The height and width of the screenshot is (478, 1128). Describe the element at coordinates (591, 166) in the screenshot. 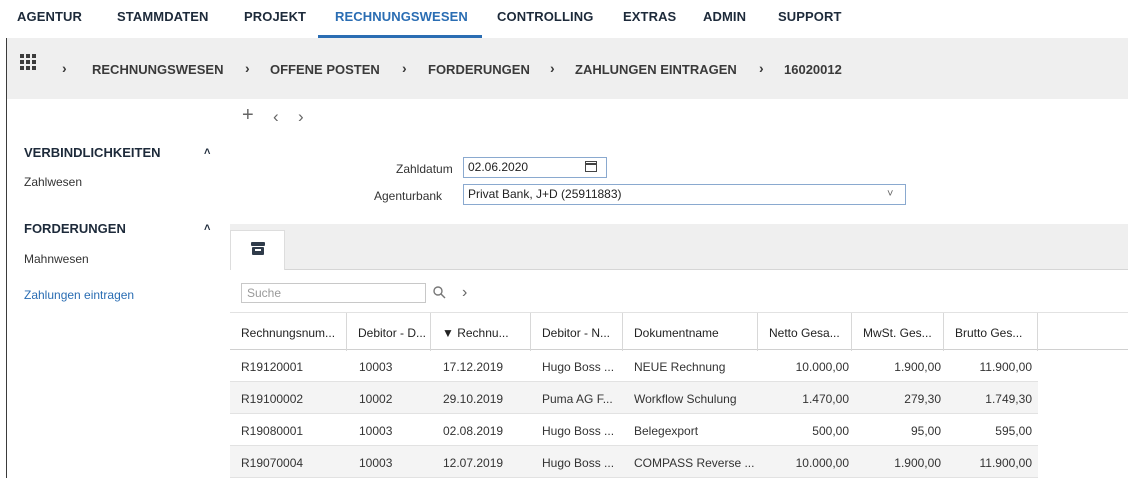

I see `calendar-icon` at that location.